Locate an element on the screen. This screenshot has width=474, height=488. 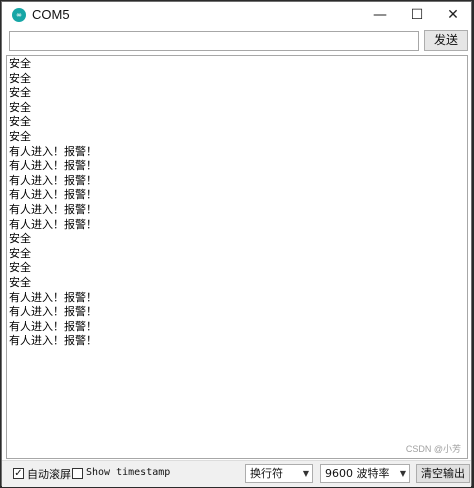
timestamp-label: Show timestamp is located at coordinates (128, 472).